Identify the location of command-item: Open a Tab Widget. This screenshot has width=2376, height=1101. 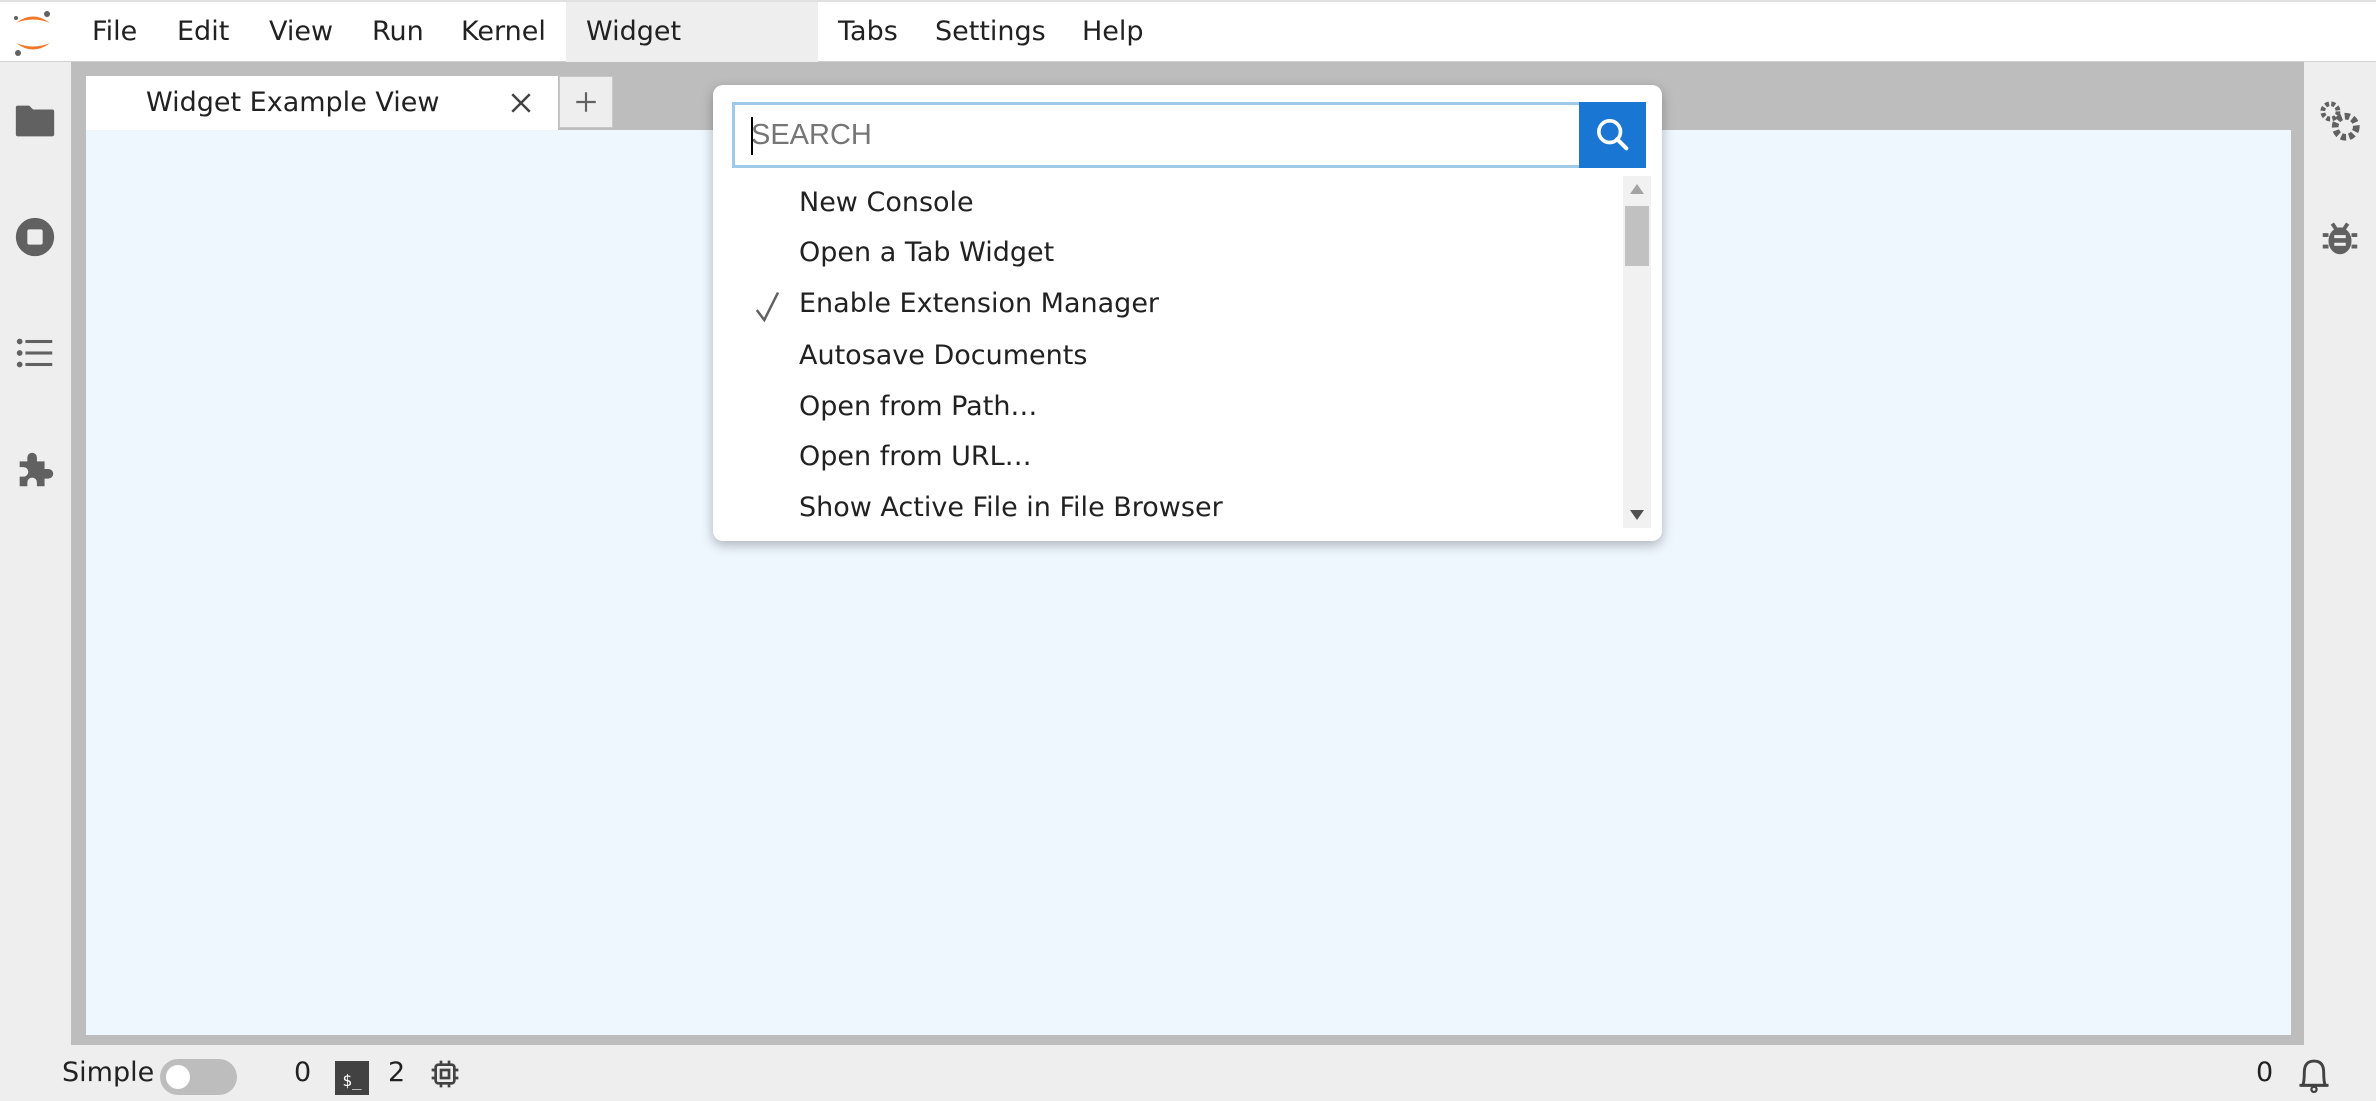
(1169, 253).